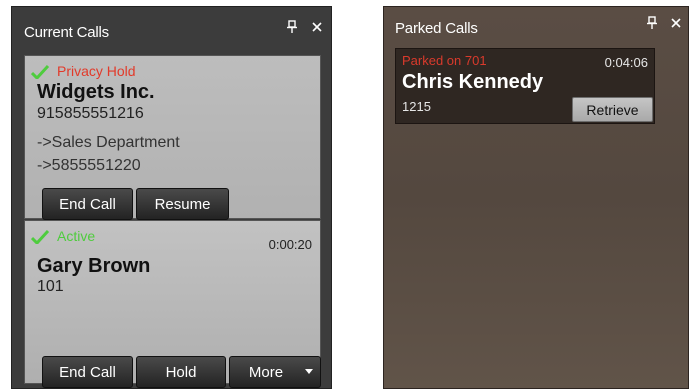  What do you see at coordinates (50, 286) in the screenshot?
I see `caller-number: 101` at bounding box center [50, 286].